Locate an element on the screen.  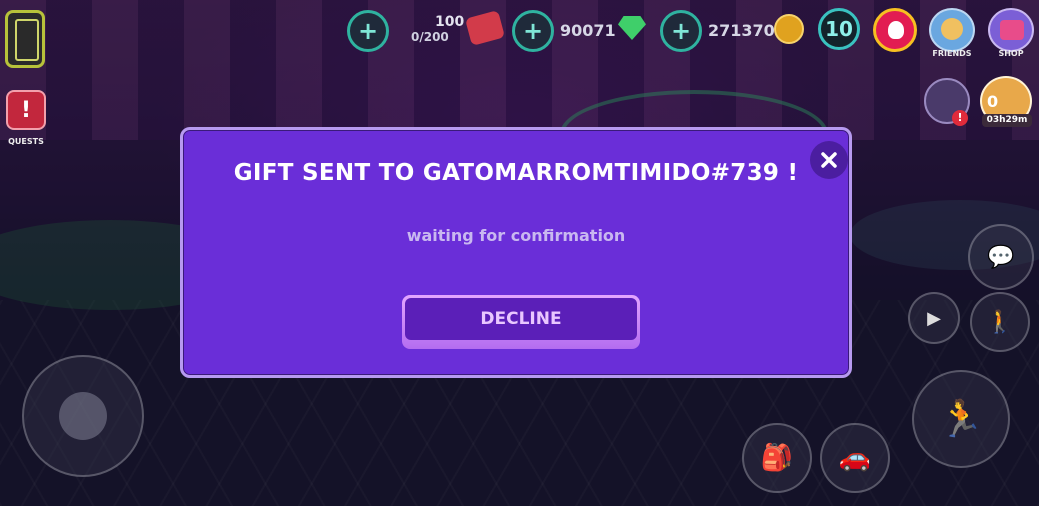
profile-icon is located at coordinates (896, 30).